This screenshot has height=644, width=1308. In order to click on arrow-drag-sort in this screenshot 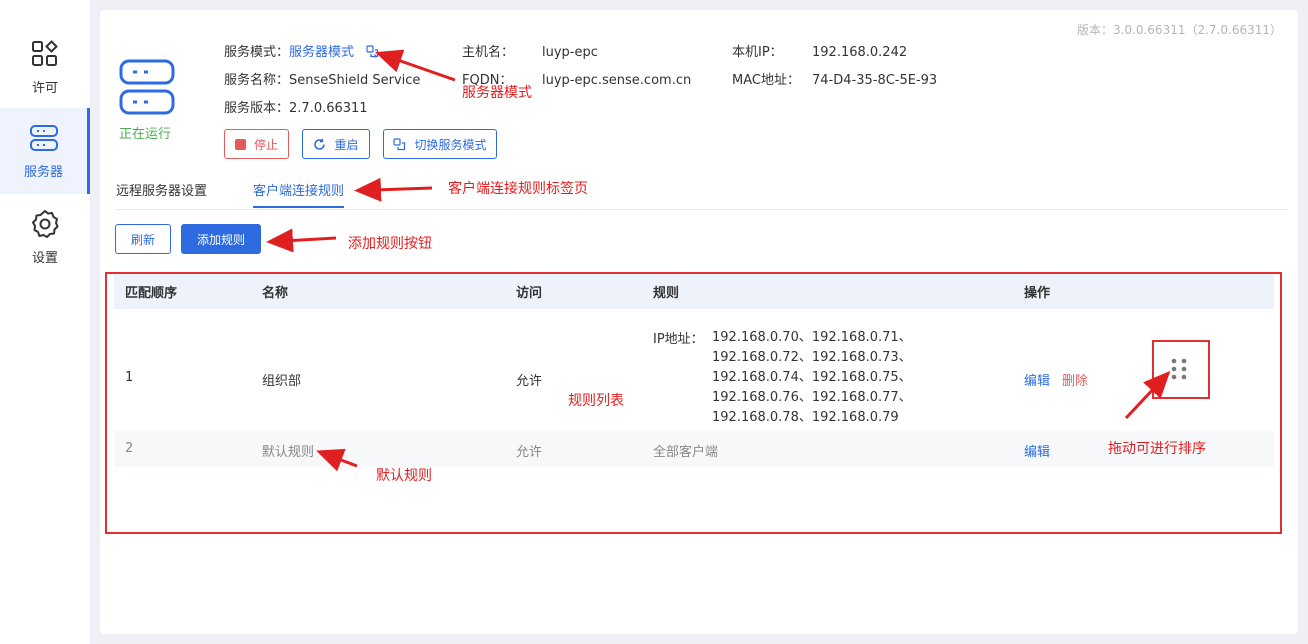, I will do `click(1147, 395)`.